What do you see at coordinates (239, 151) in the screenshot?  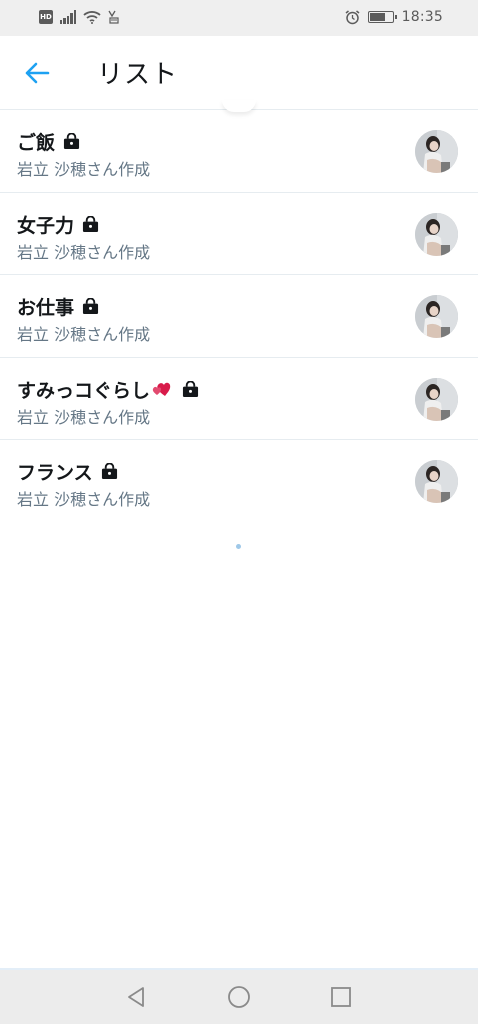 I see `list-item: ご飯 岩立 沙穂さん作成` at bounding box center [239, 151].